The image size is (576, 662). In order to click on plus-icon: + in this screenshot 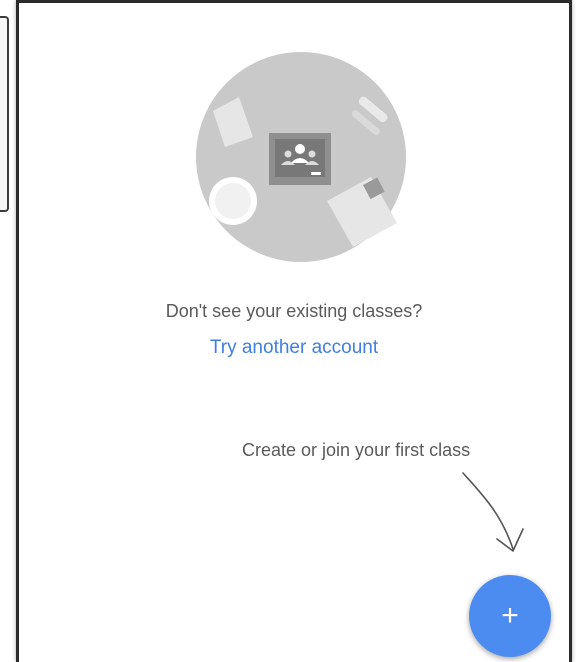, I will do `click(510, 615)`.